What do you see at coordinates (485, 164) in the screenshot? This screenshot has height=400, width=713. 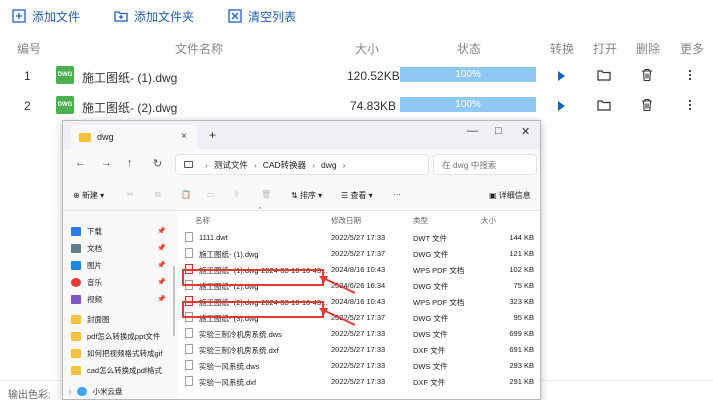 I see `search-input: 在 dwg 中搜索` at bounding box center [485, 164].